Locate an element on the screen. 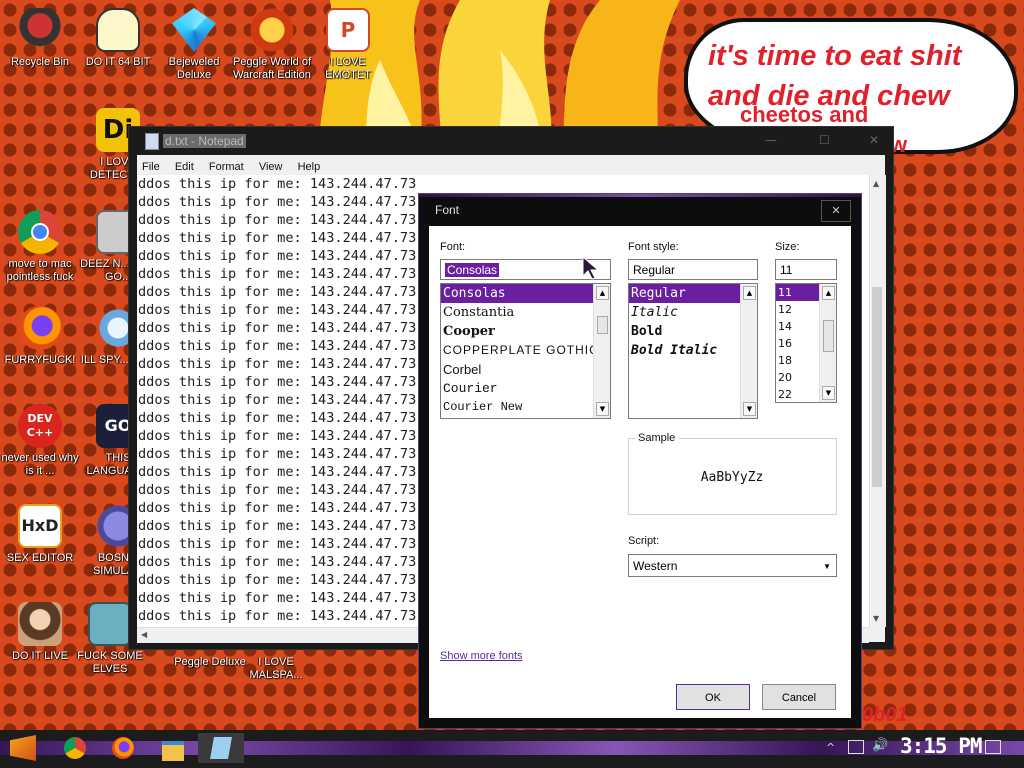  font-option-corbel: Corbel is located at coordinates (525, 369).